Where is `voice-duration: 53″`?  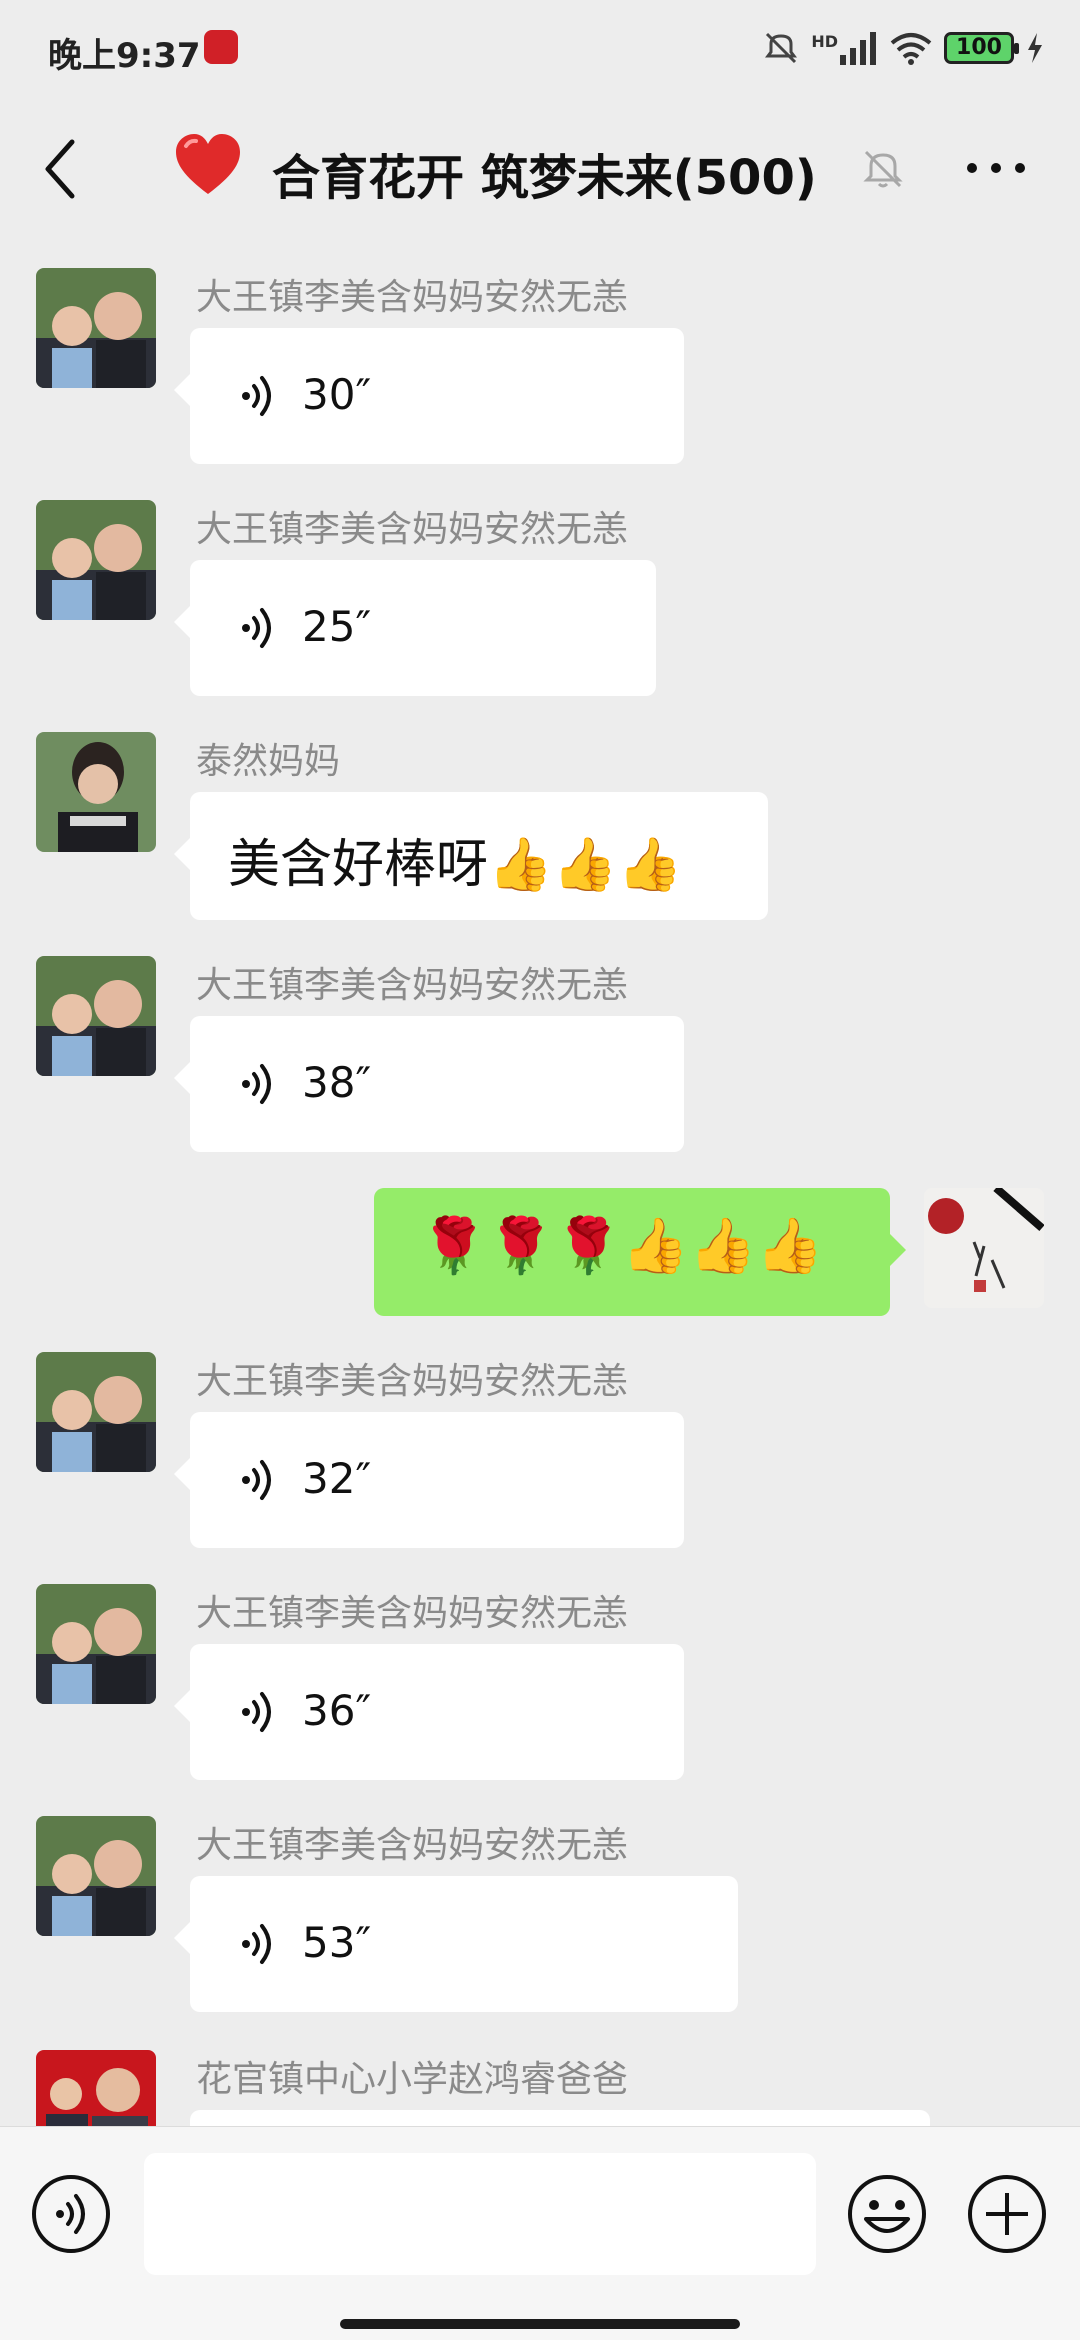
voice-duration: 53″ is located at coordinates (337, 1942).